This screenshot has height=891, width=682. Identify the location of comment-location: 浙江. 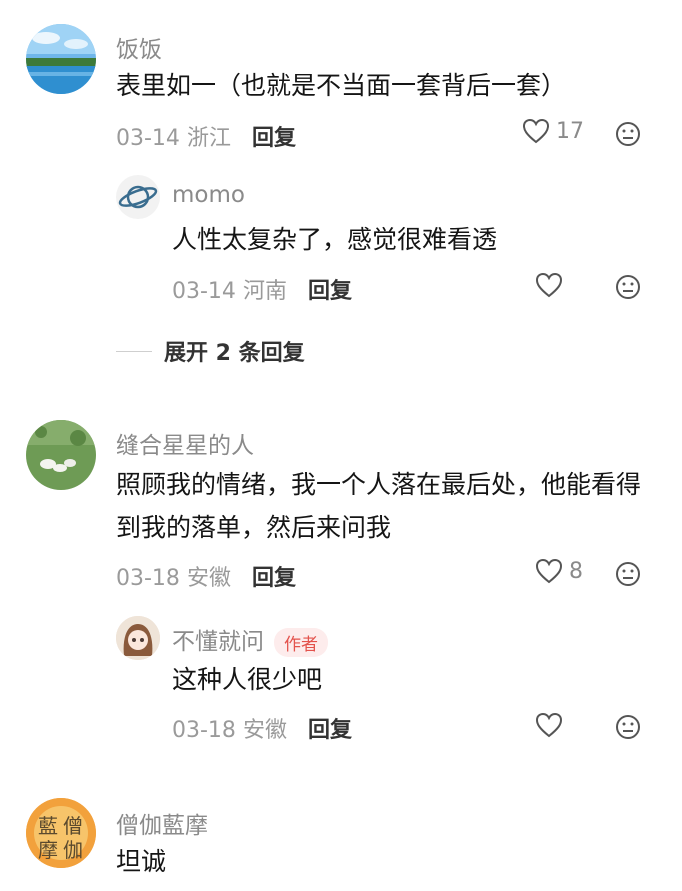
(208, 138).